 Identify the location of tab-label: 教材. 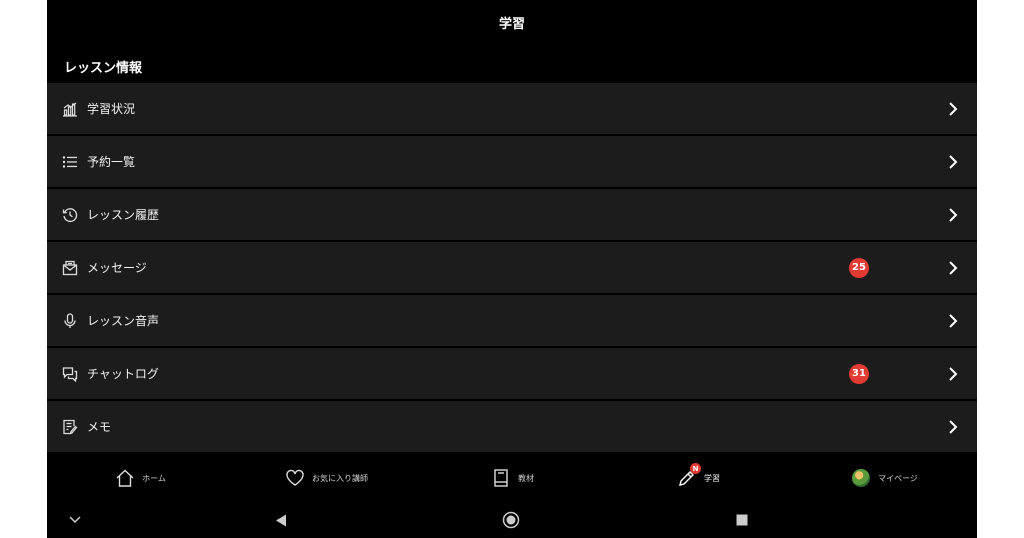
(526, 478).